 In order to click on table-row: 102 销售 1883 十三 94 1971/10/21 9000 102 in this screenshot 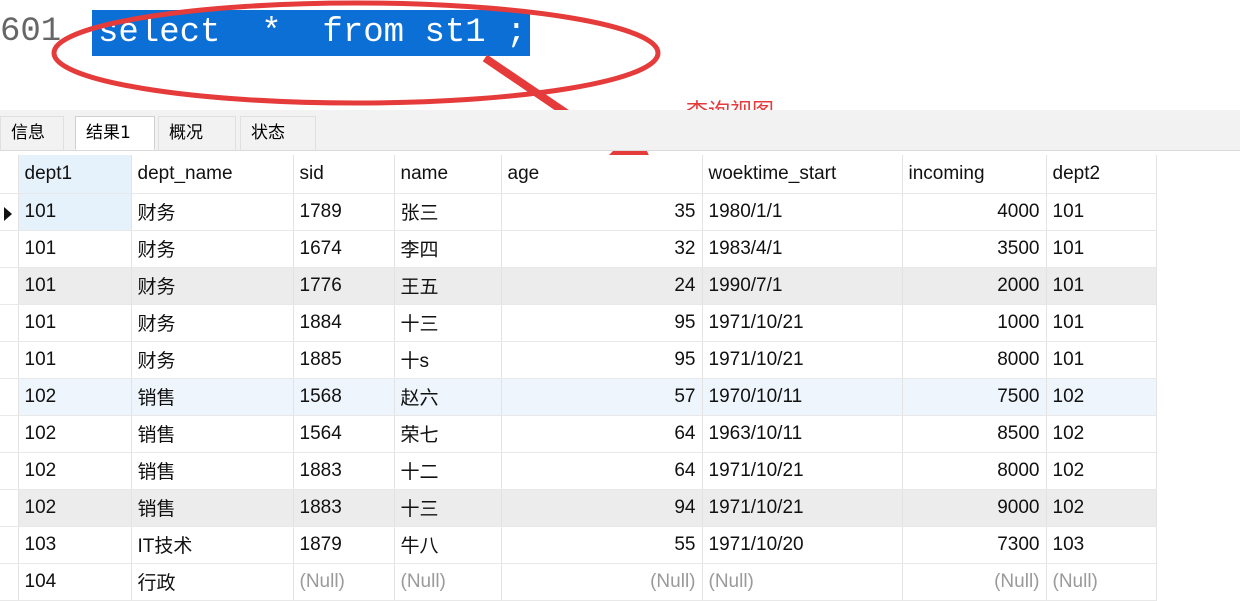, I will do `click(578, 508)`.